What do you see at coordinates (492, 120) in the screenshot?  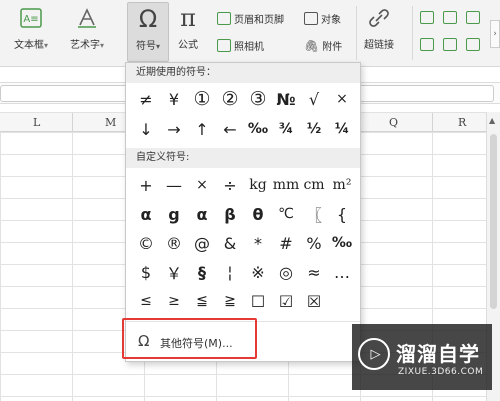 I see `scroll-up-arrow-icon: ▲` at bounding box center [492, 120].